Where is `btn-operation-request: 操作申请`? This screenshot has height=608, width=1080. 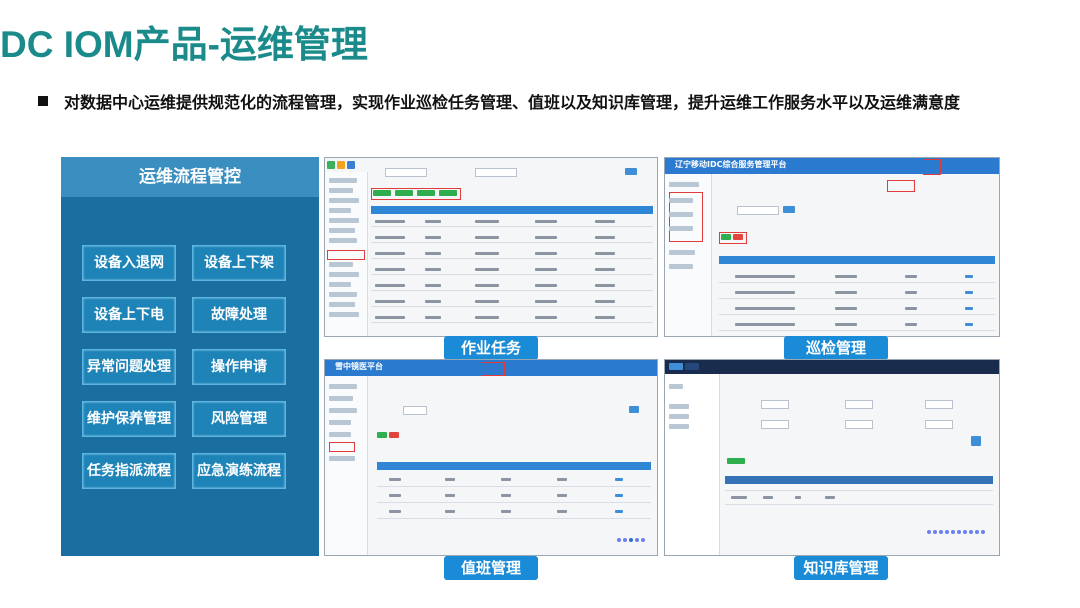
btn-operation-request: 操作申请 is located at coordinates (239, 367).